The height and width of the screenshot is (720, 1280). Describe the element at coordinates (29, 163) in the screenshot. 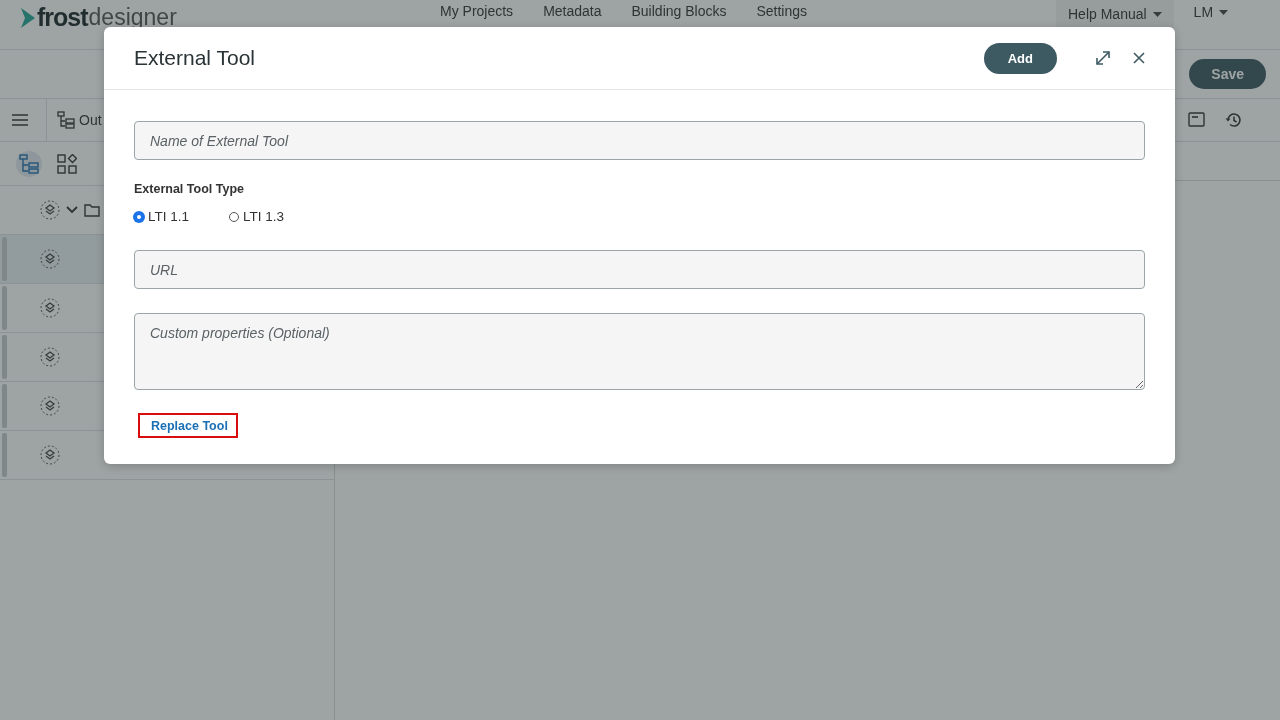

I see `tree-view-icon` at that location.